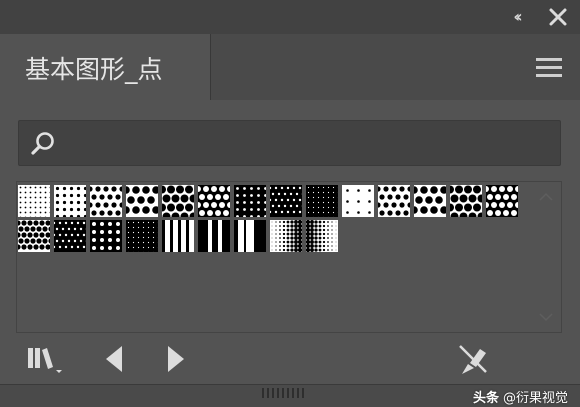 This screenshot has width=580, height=407. I want to click on swatch-library-icon, so click(48, 359).